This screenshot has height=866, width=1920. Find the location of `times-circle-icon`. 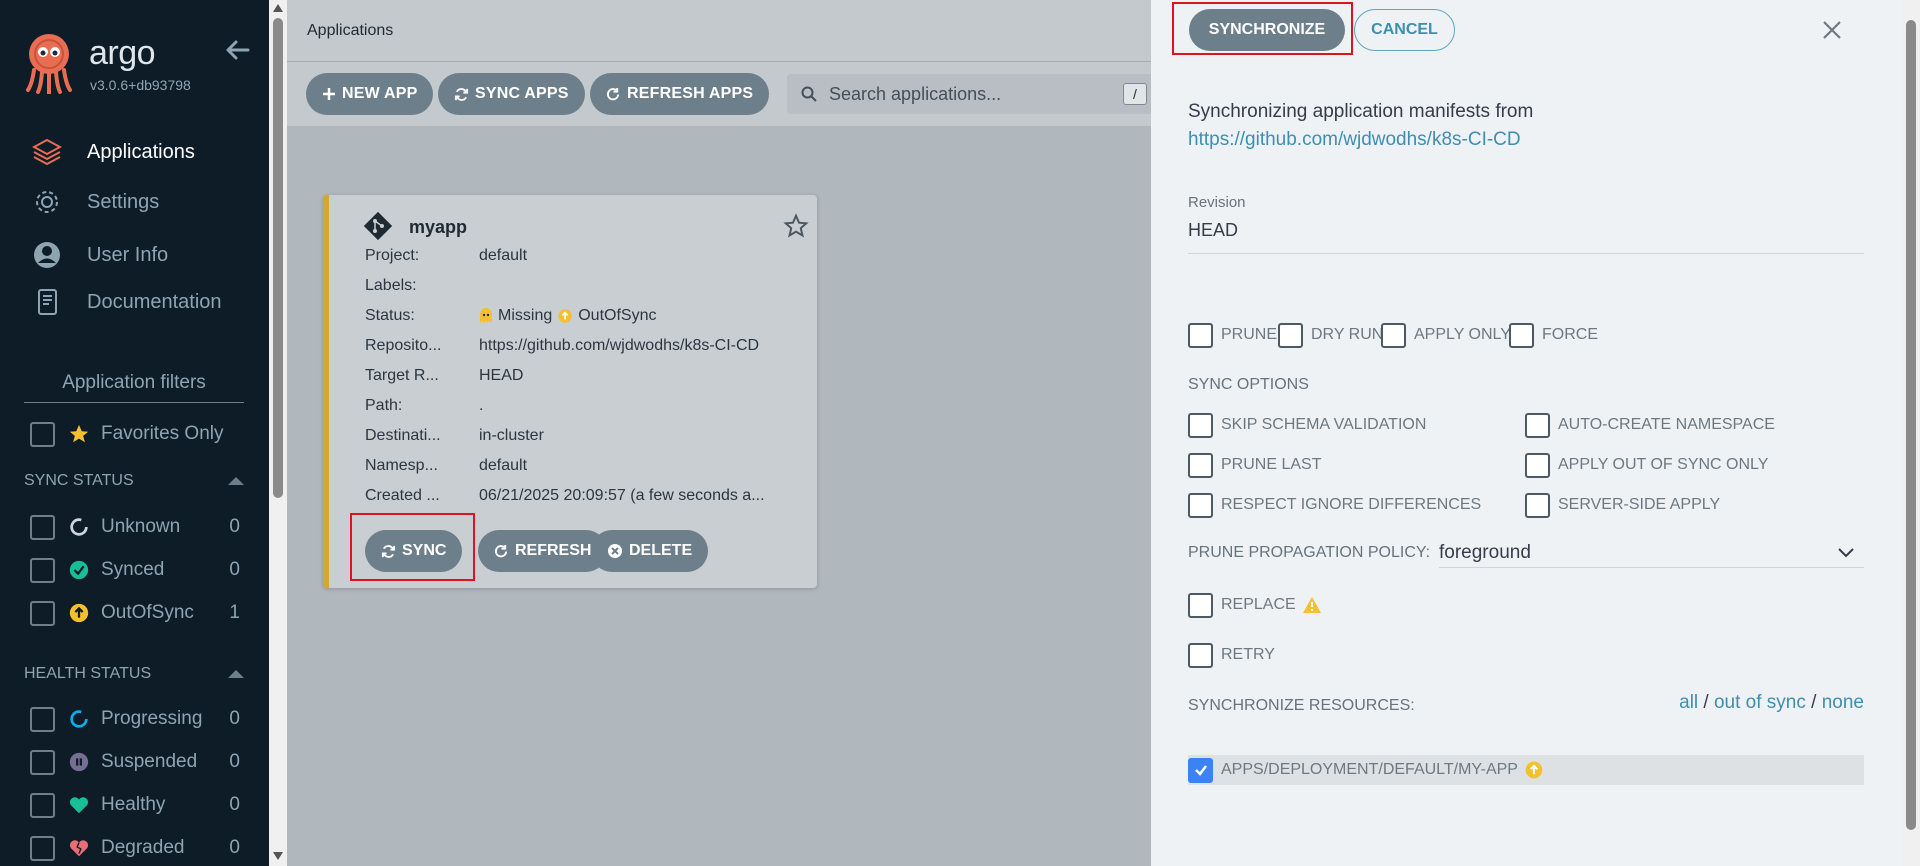

times-circle-icon is located at coordinates (615, 551).